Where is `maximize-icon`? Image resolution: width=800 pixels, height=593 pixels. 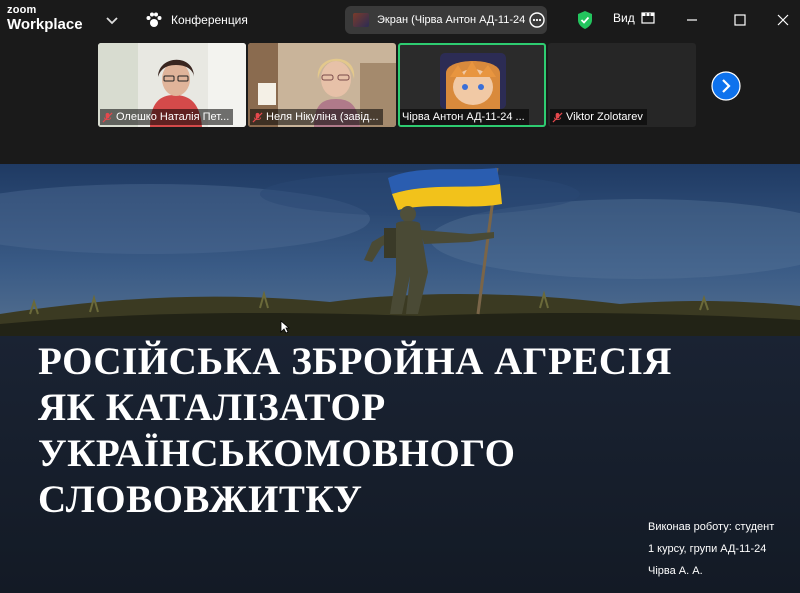 maximize-icon is located at coordinates (740, 20).